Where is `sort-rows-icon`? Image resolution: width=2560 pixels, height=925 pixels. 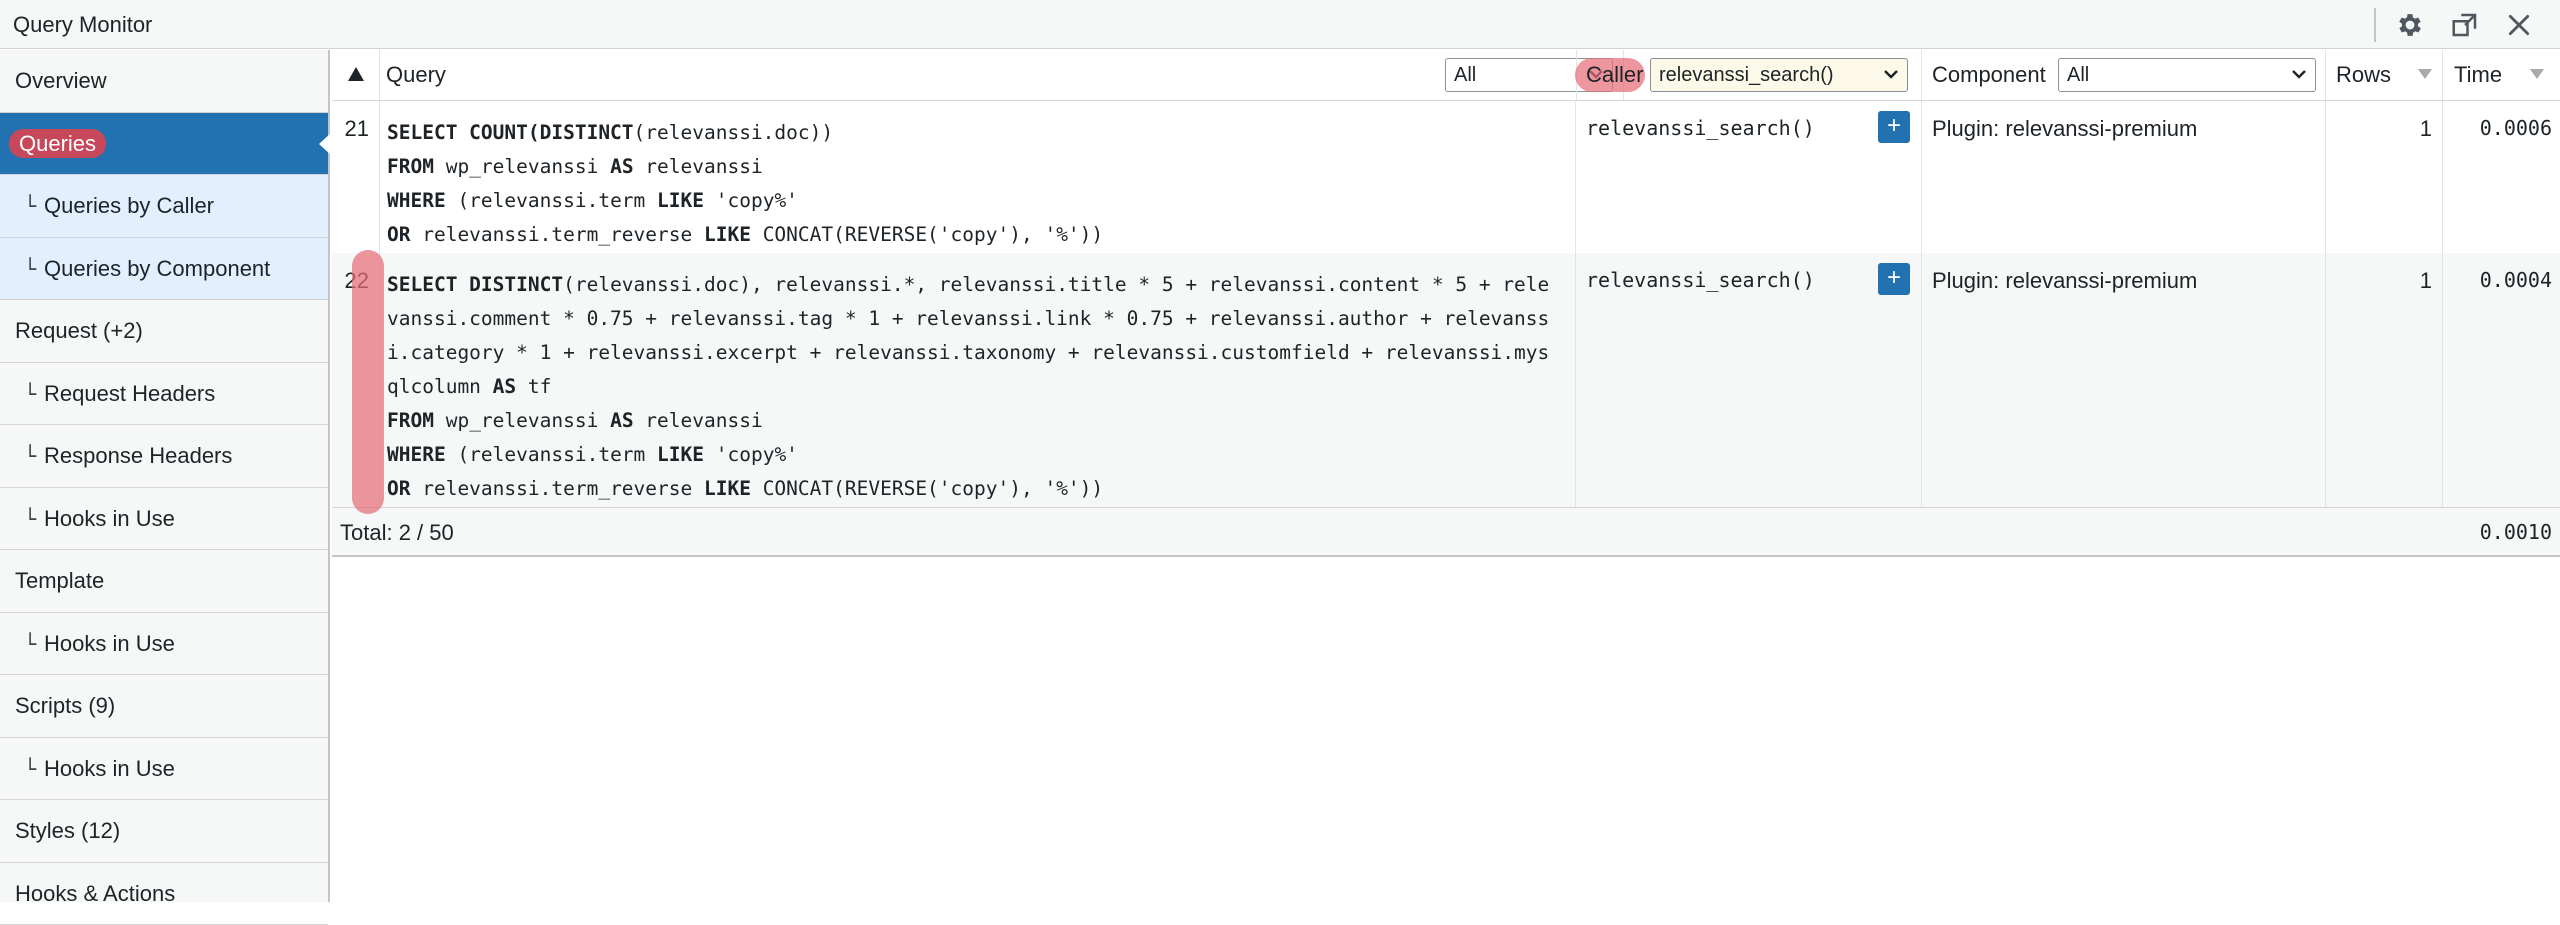 sort-rows-icon is located at coordinates (2425, 74).